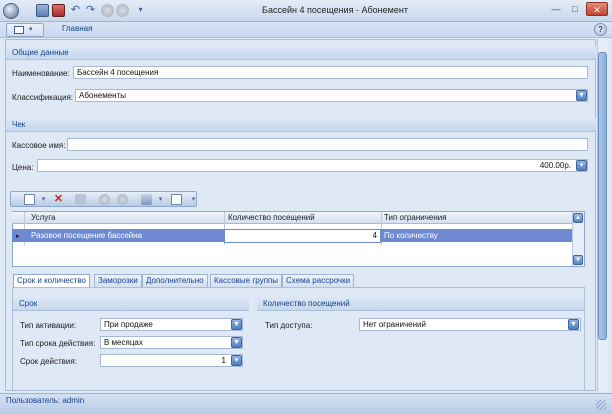 The width and height of the screenshot is (612, 414). I want to click on status-bar, so click(306, 403).